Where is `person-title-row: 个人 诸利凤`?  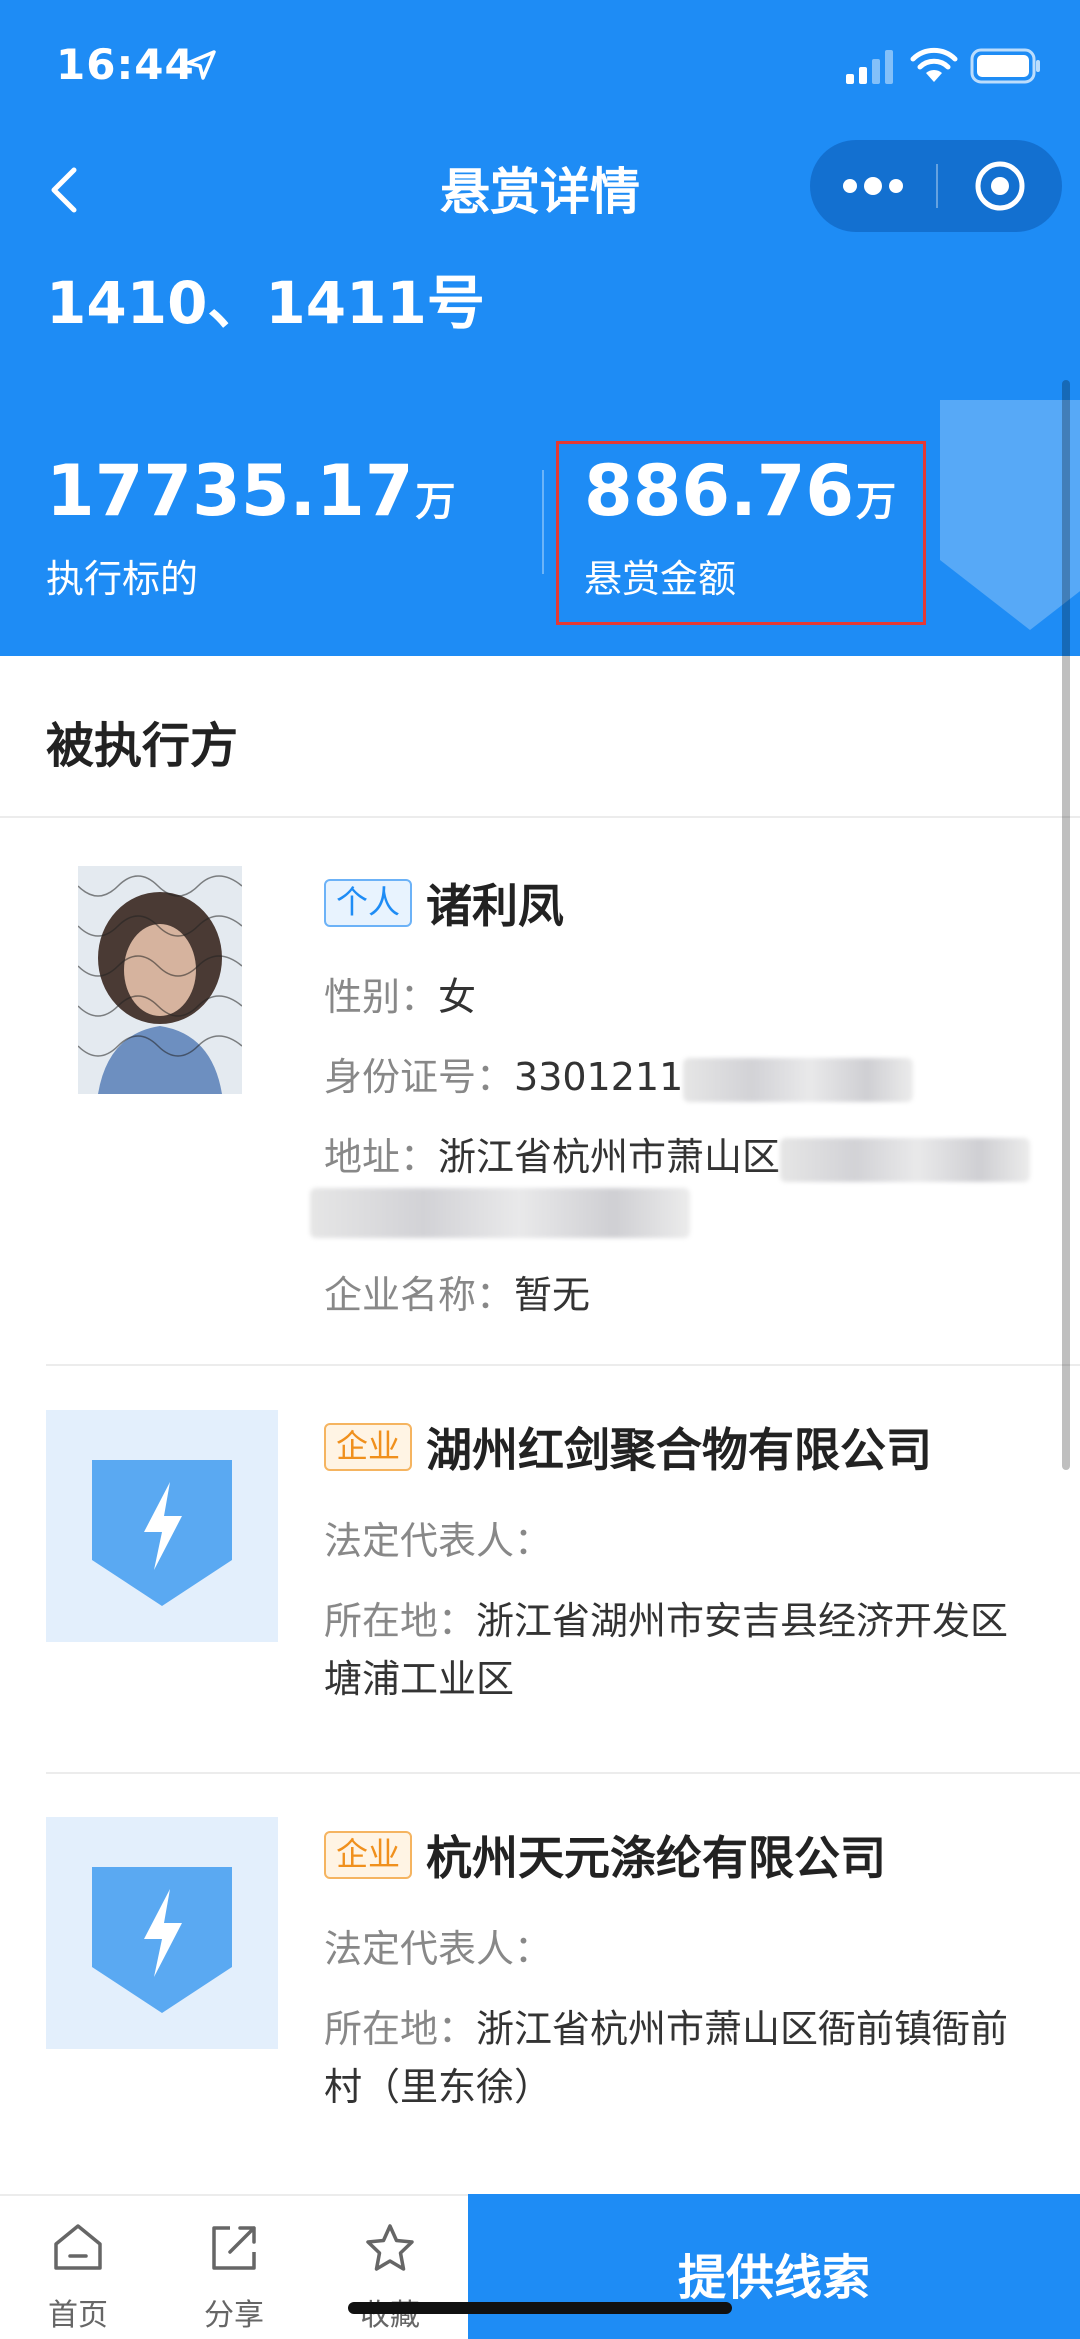
person-title-row: 个人 诸利凤 is located at coordinates (444, 903).